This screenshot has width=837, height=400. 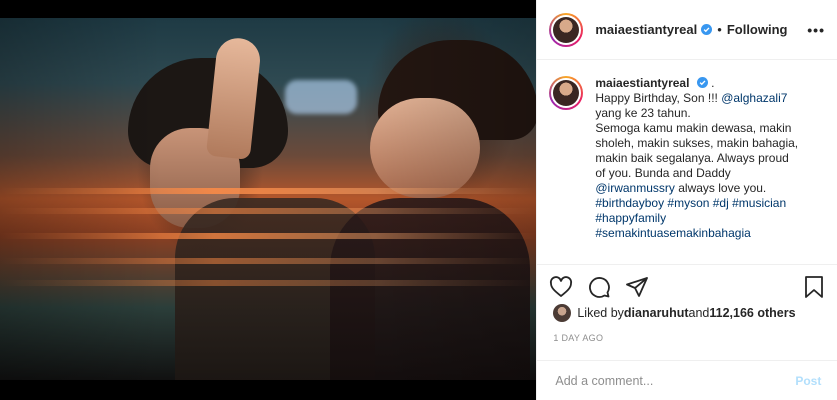 What do you see at coordinates (566, 29) in the screenshot?
I see `author-avatar` at bounding box center [566, 29].